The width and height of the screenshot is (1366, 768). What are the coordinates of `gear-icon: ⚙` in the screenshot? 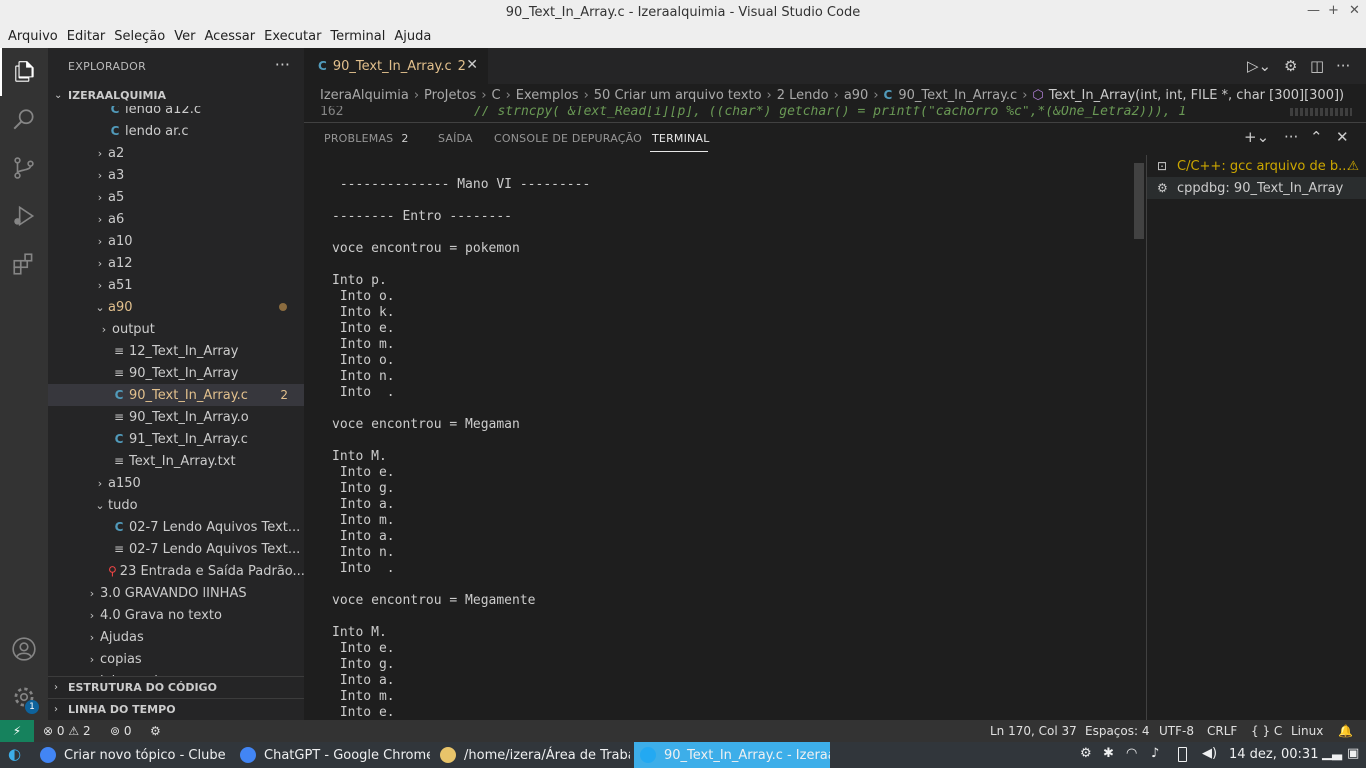 It's located at (1290, 66).